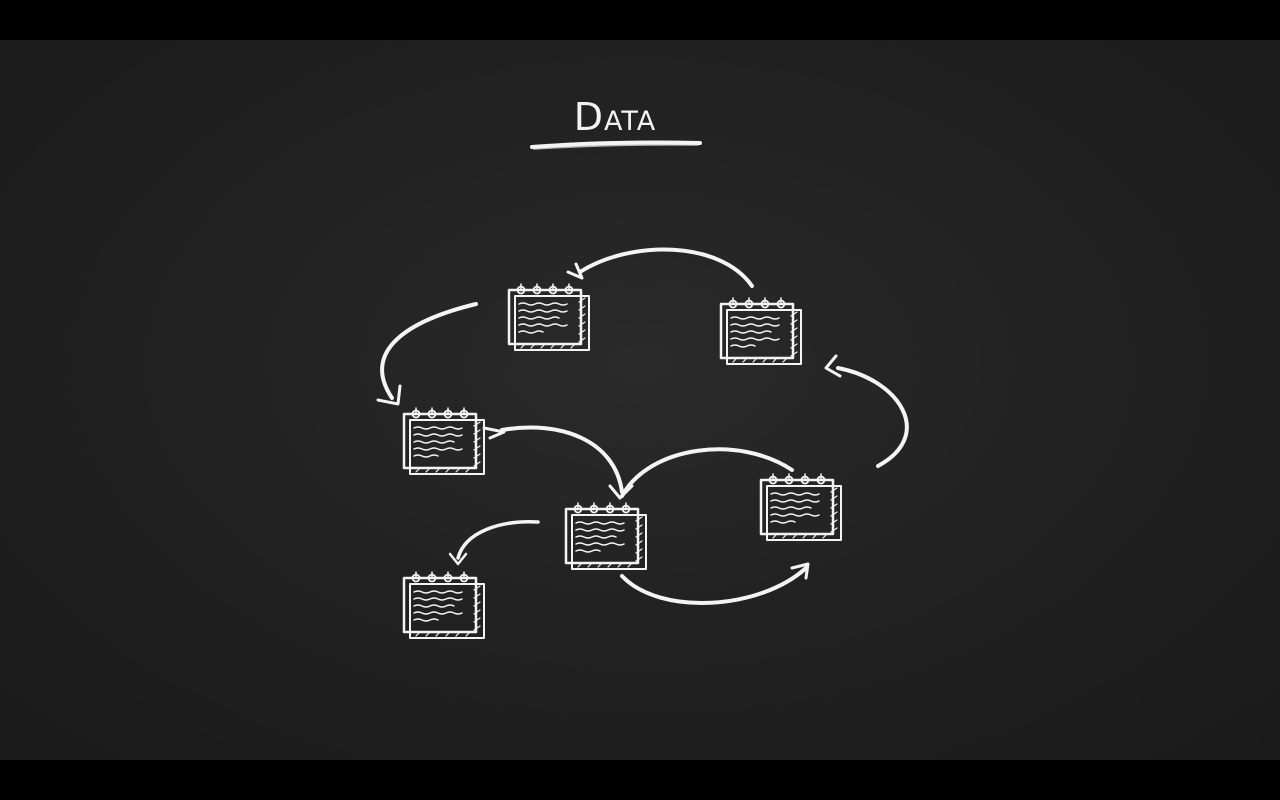  I want to click on arrow-doc5-to-doc2, so click(866, 411).